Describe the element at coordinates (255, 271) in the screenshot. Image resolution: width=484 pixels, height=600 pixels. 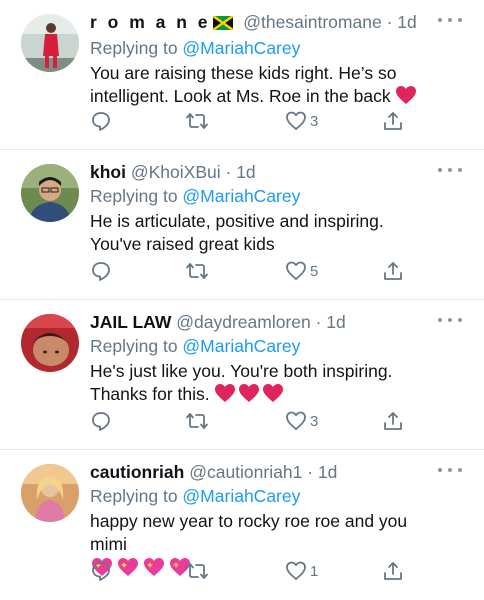
I see `tweet-actions: 5` at that location.